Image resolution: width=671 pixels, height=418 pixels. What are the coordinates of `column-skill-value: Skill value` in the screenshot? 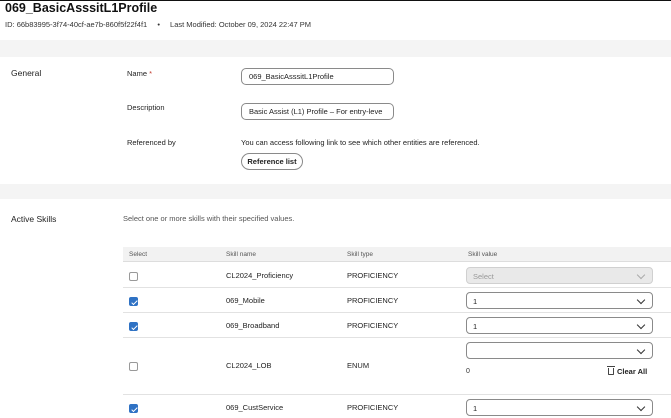 It's located at (483, 254).